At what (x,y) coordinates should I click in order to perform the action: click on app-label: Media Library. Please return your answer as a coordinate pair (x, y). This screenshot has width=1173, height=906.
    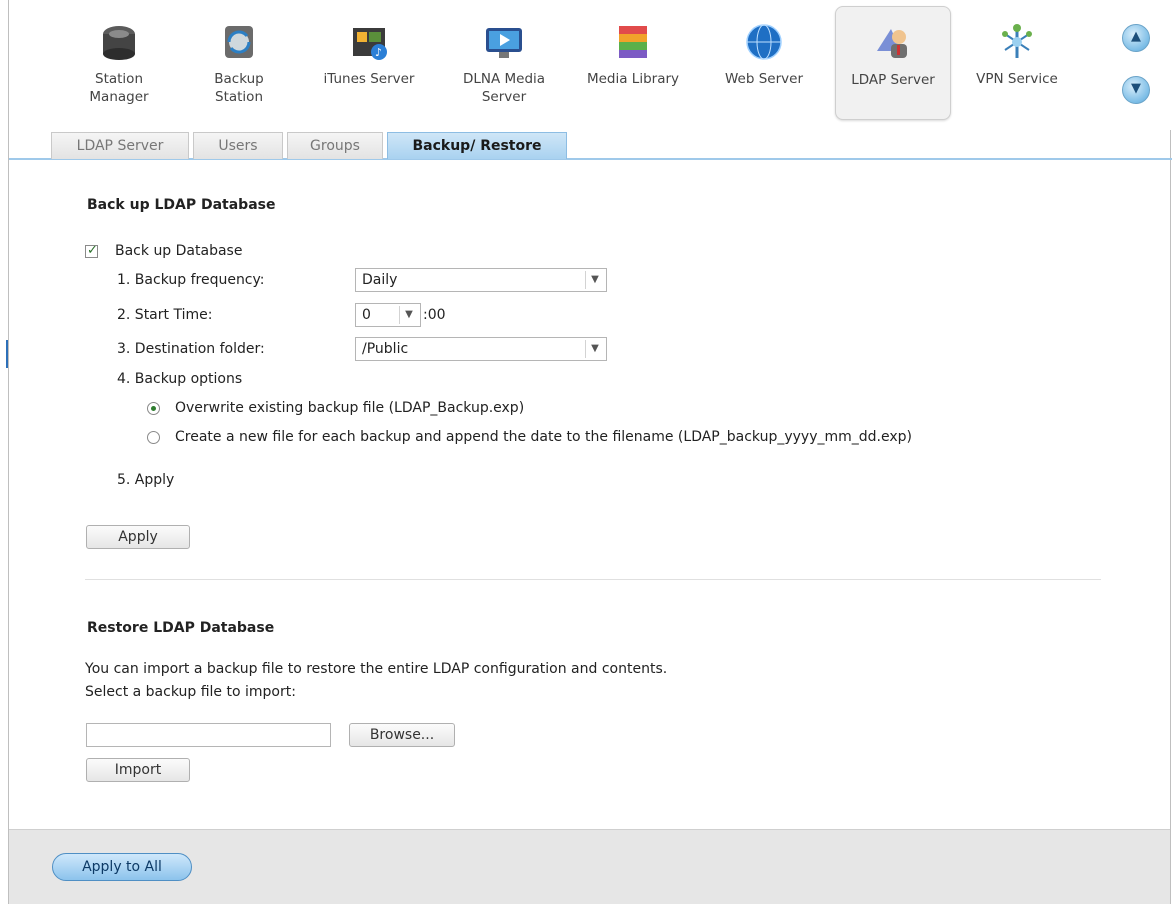
    Looking at the image, I should click on (633, 79).